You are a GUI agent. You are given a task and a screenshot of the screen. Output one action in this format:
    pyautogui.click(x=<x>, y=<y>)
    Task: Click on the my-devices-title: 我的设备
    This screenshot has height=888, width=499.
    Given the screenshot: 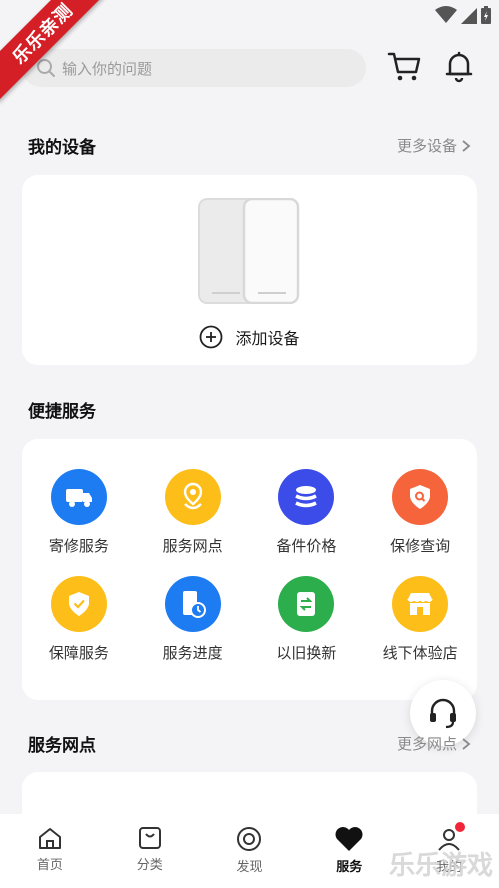 What is the action you would take?
    pyautogui.click(x=62, y=148)
    